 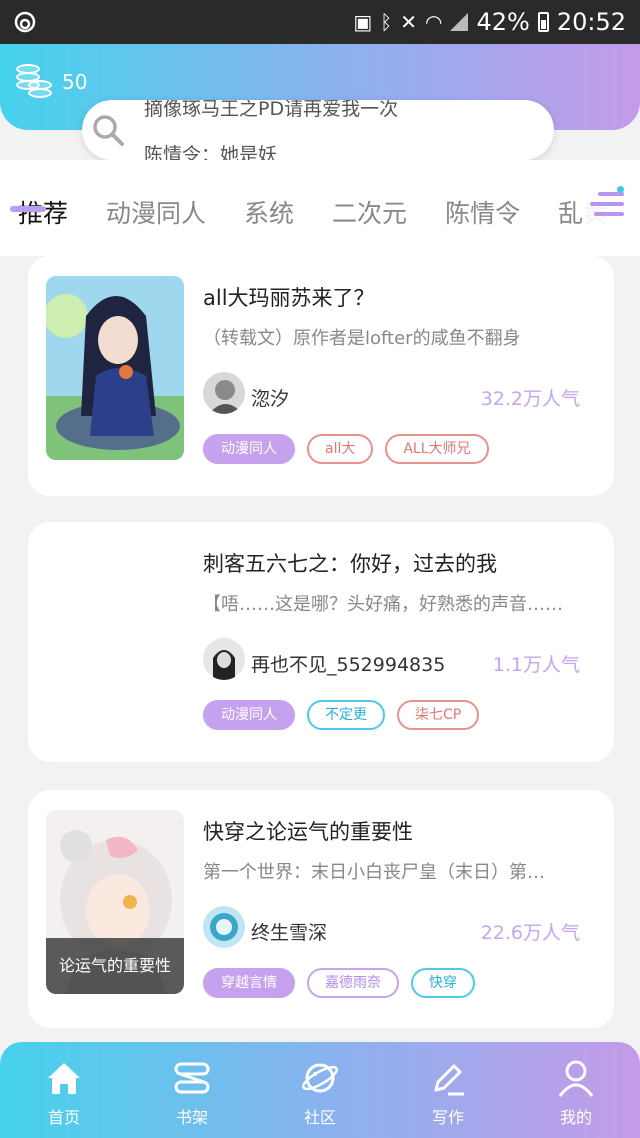 What do you see at coordinates (348, 663) in the screenshot?
I see `author-name: 再也不见_552994835` at bounding box center [348, 663].